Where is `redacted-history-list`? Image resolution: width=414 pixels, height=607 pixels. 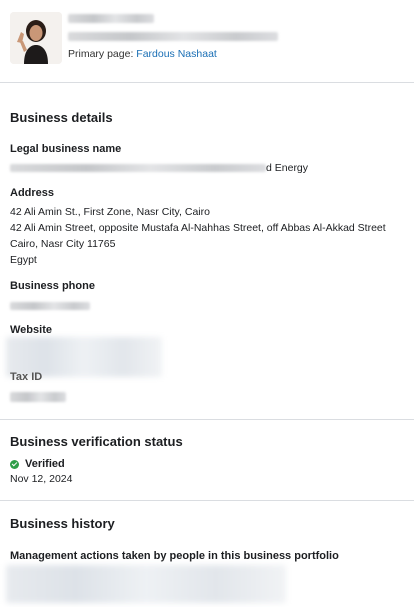
redacted-history-list is located at coordinates (146, 584).